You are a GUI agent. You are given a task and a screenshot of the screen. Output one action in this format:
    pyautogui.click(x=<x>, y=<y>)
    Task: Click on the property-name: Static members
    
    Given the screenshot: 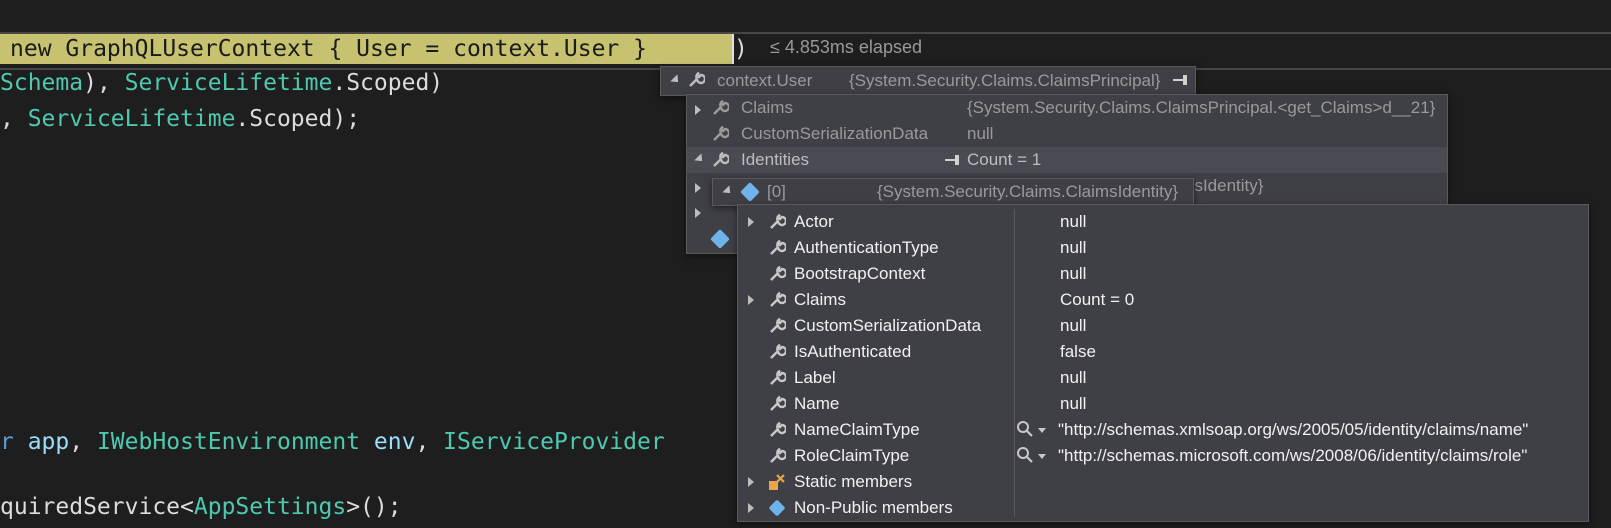 What is the action you would take?
    pyautogui.click(x=853, y=481)
    